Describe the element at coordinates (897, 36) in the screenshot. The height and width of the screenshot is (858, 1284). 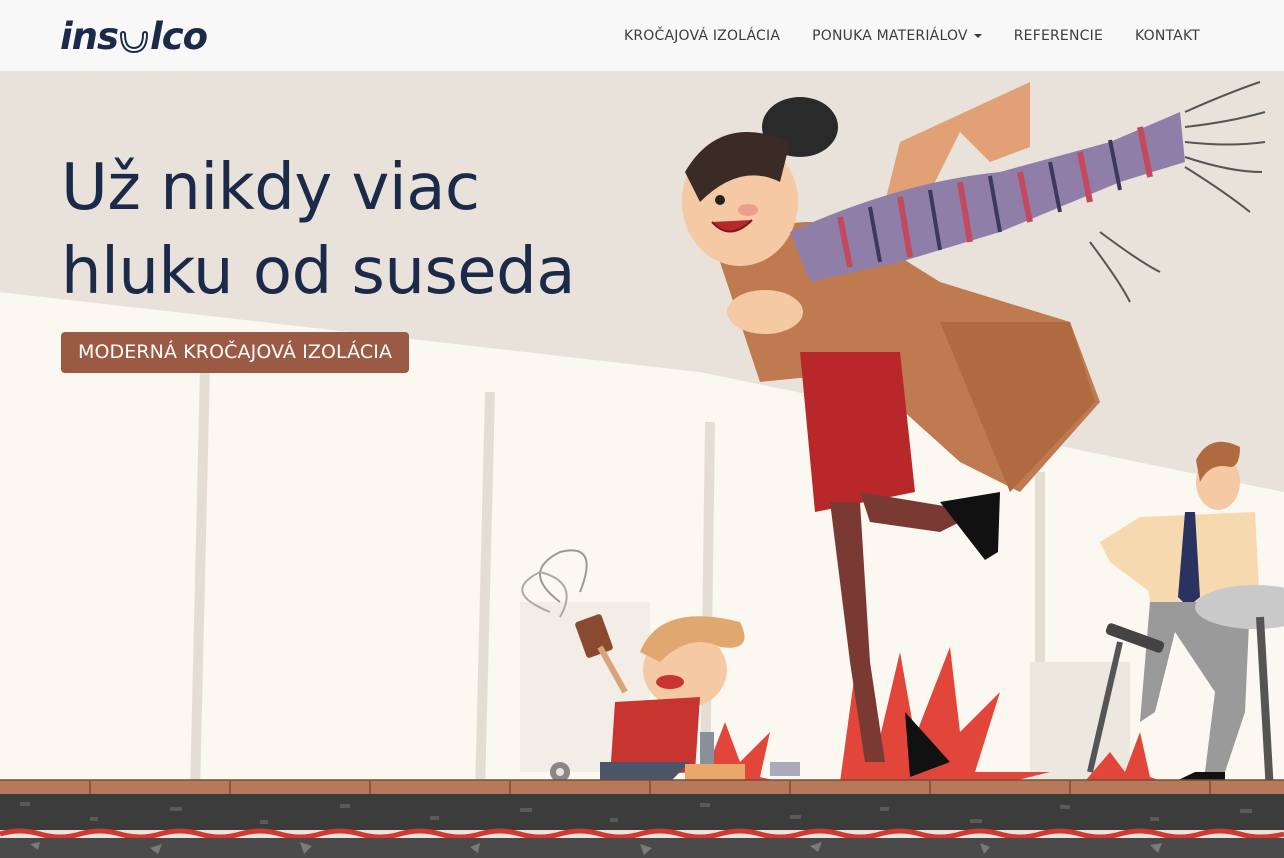
I see `nav-item-ponuka-materialov: PONUKA MATERIÁLOV` at that location.